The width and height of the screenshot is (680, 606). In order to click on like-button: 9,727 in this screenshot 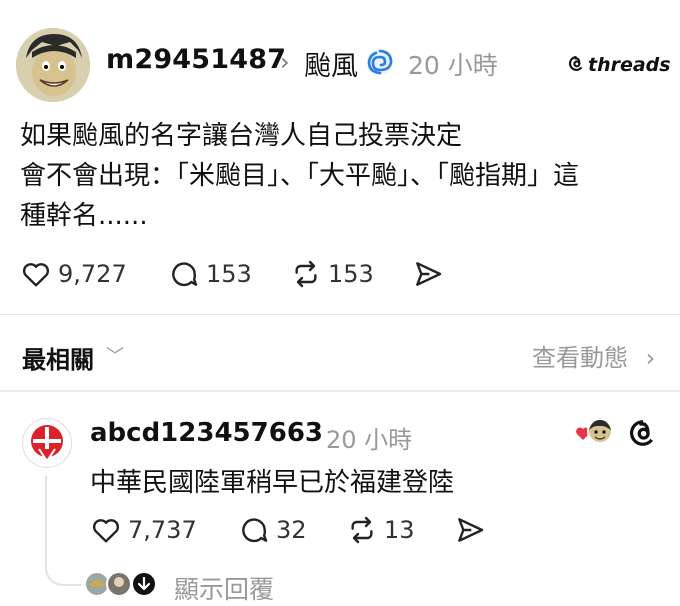, I will do `click(73, 274)`.